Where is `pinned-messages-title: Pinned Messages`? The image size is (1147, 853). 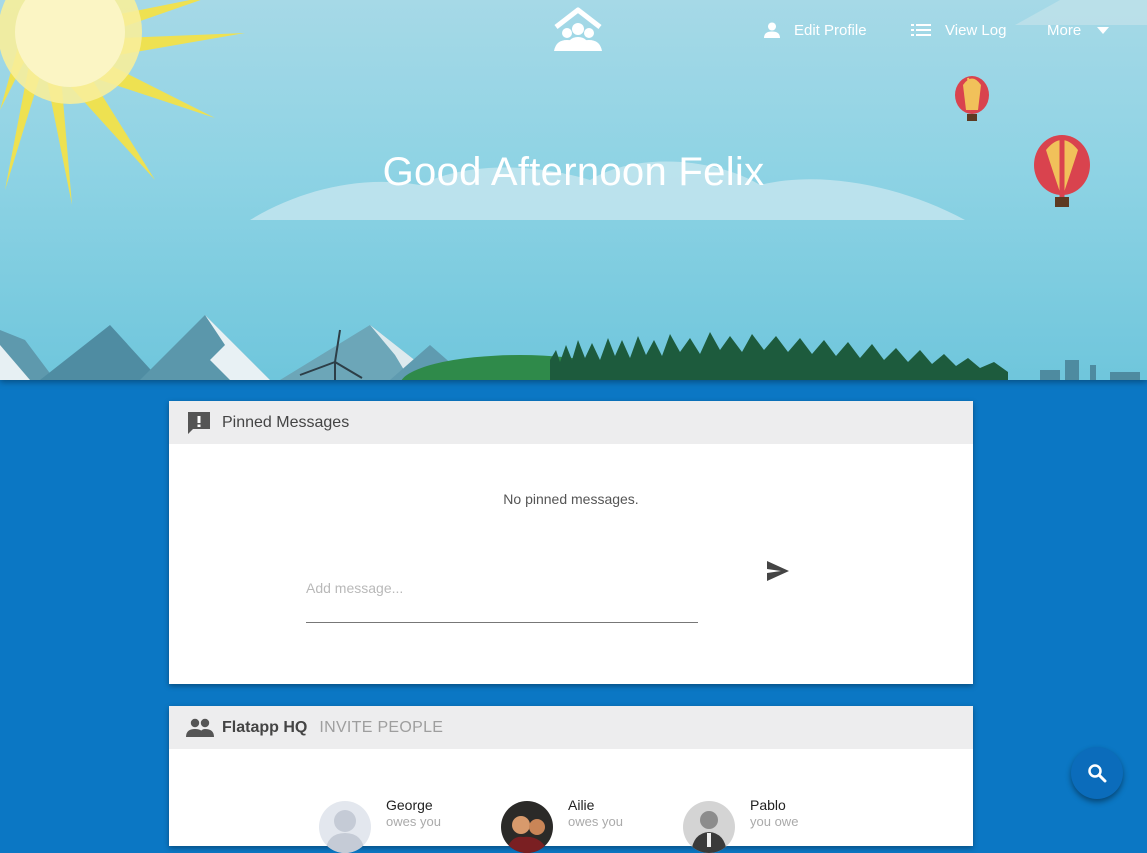
pinned-messages-title: Pinned Messages is located at coordinates (286, 422).